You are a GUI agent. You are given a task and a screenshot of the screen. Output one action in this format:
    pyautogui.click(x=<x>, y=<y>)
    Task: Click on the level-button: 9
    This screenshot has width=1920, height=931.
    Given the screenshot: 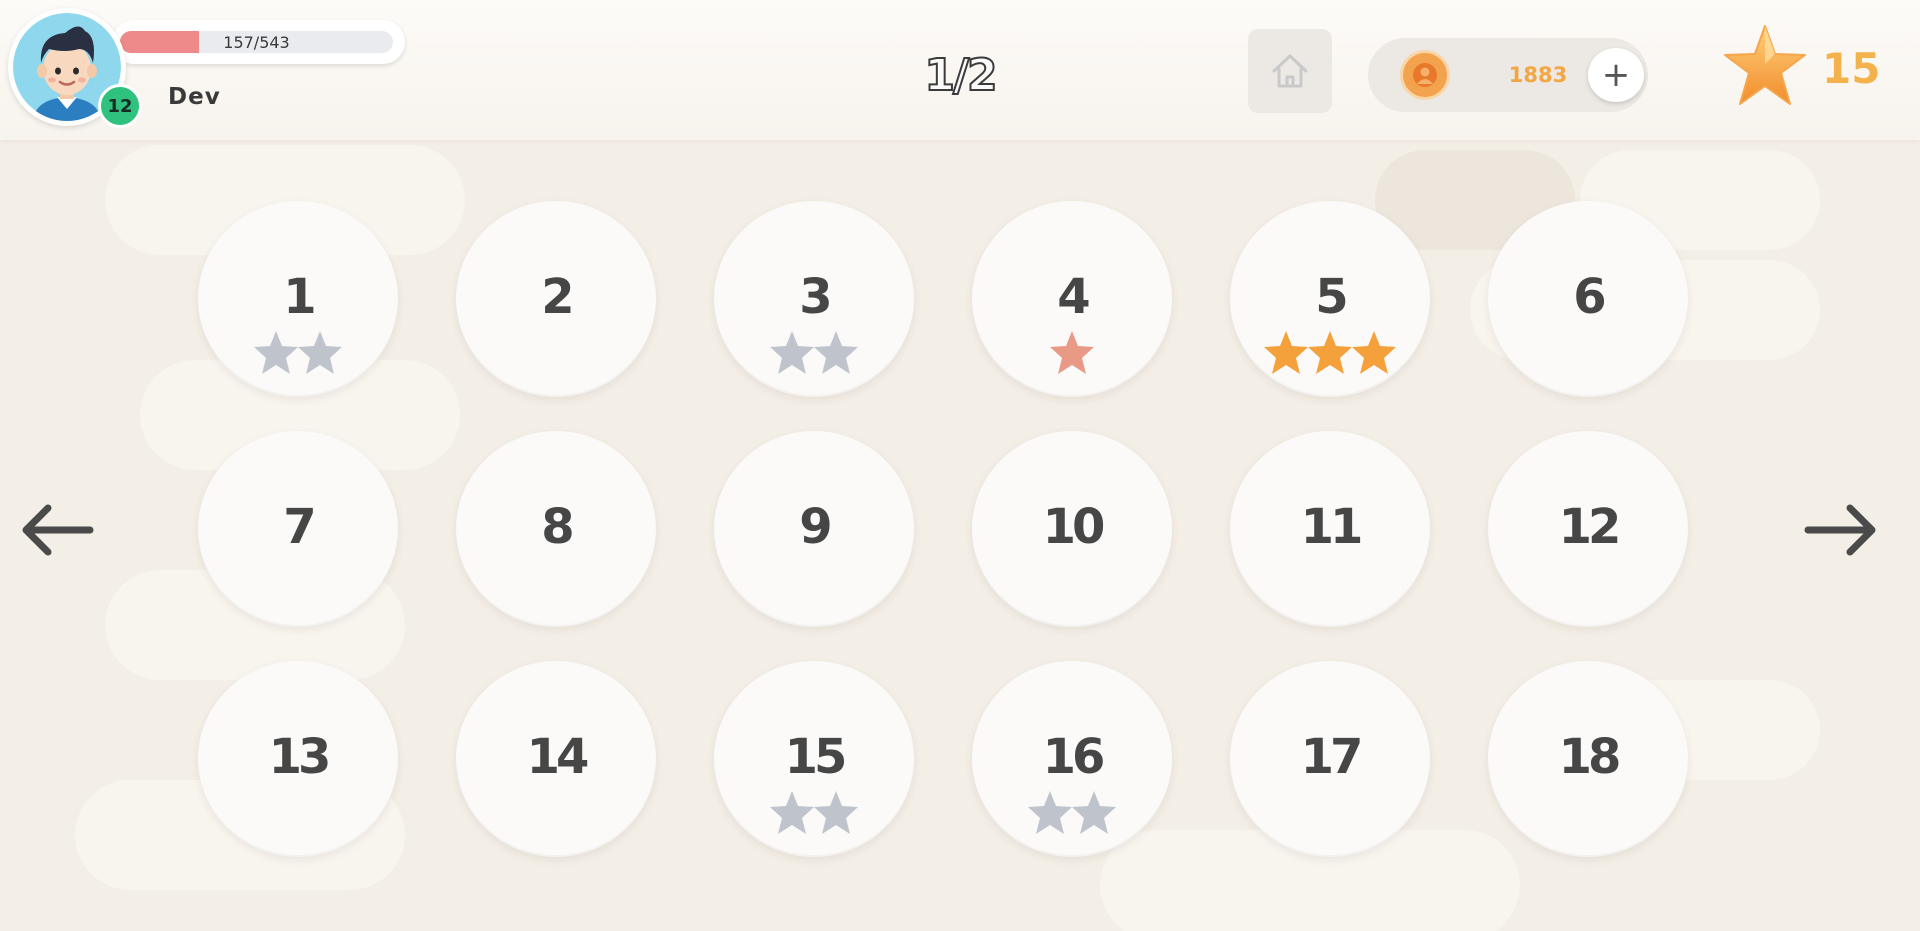 What is the action you would take?
    pyautogui.click(x=814, y=529)
    